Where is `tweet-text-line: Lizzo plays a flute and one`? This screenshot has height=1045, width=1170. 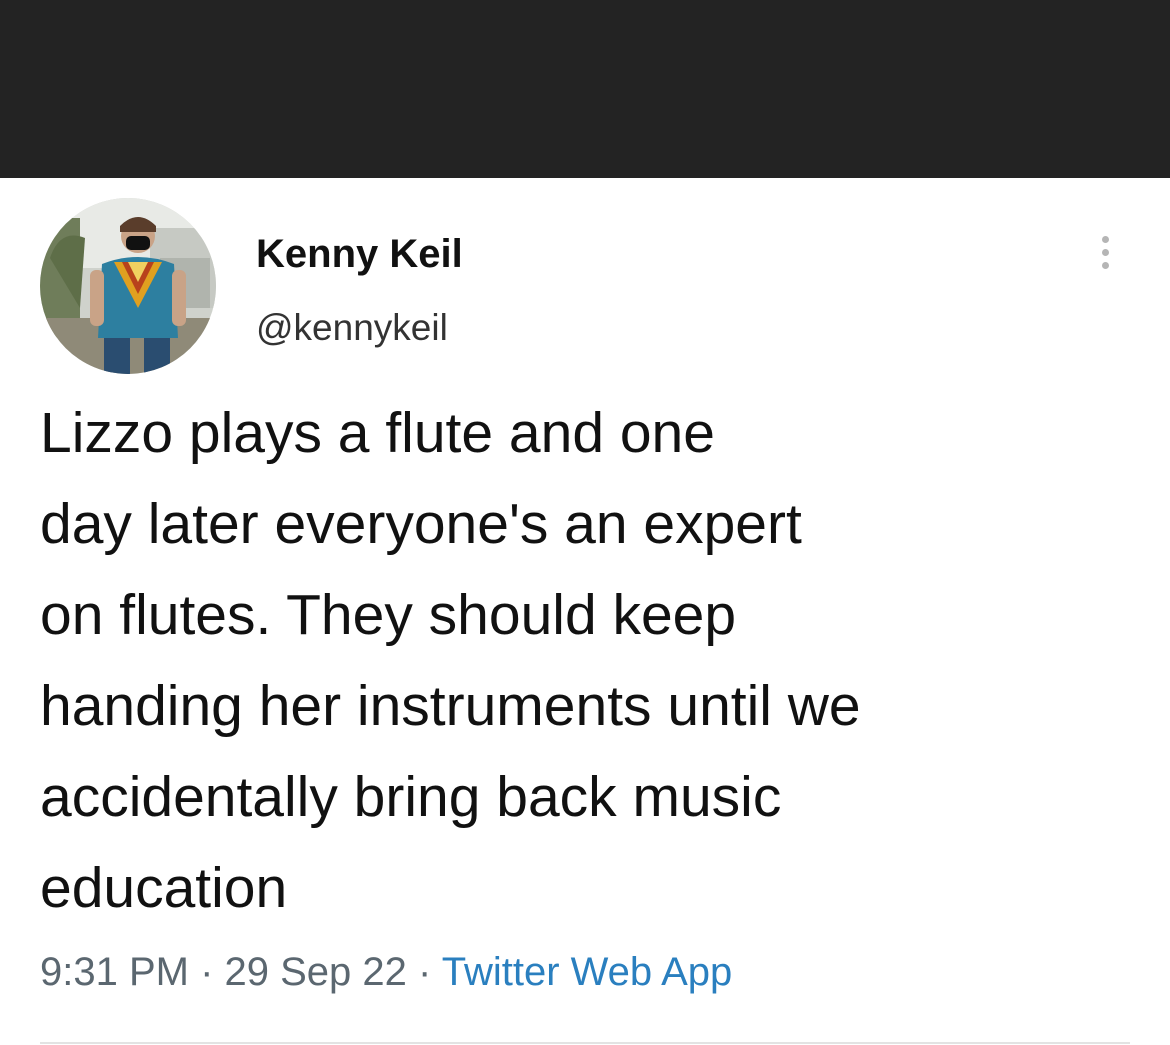
tweet-text-line: Lizzo plays a flute and one is located at coordinates (377, 433).